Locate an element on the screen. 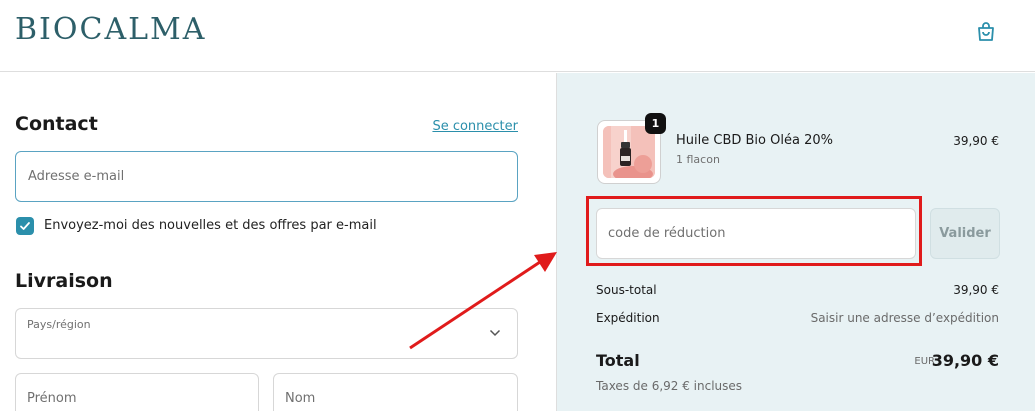 Image resolution: width=1035 pixels, height=411 pixels. product-name: Huile CBD Bio Oléa 20% is located at coordinates (754, 140).